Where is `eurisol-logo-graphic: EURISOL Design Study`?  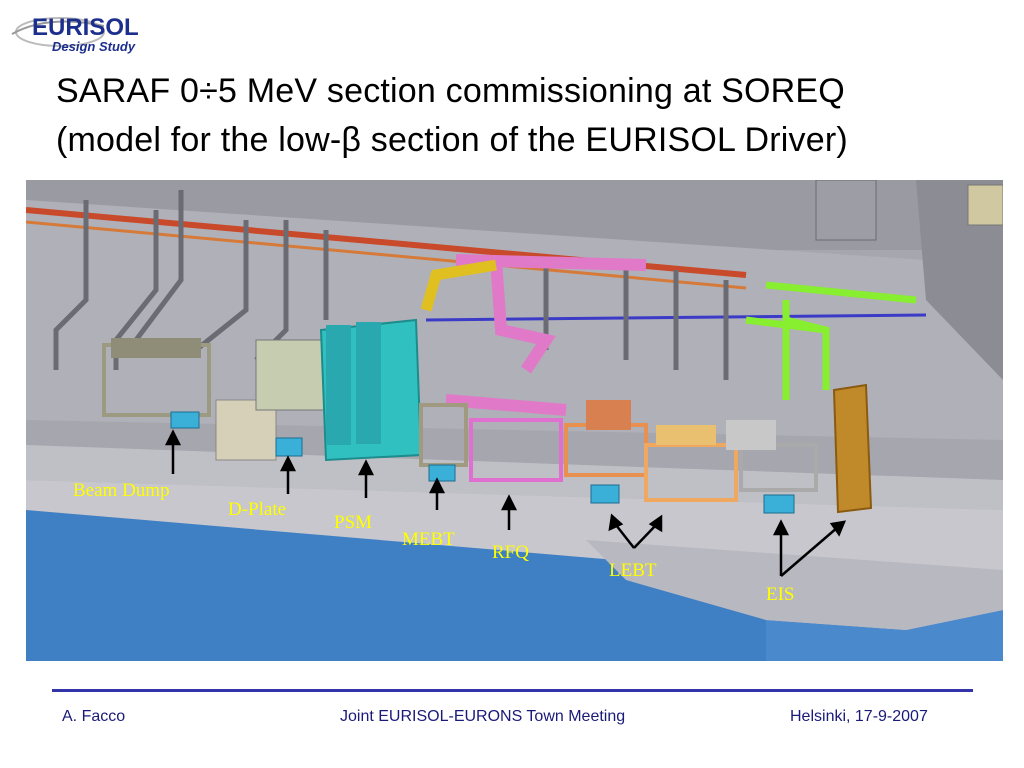
eurisol-logo-graphic: EURISOL Design Study is located at coordinates (75, 34).